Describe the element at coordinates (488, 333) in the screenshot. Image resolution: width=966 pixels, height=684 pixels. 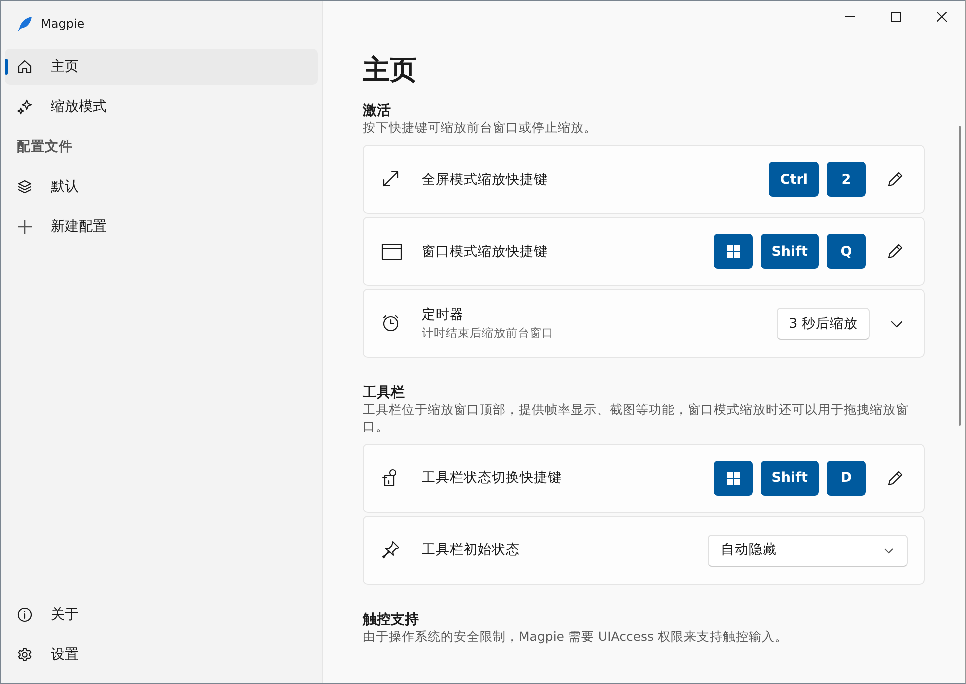
I see `setting-description: 计时结束后缩放前台窗口` at that location.